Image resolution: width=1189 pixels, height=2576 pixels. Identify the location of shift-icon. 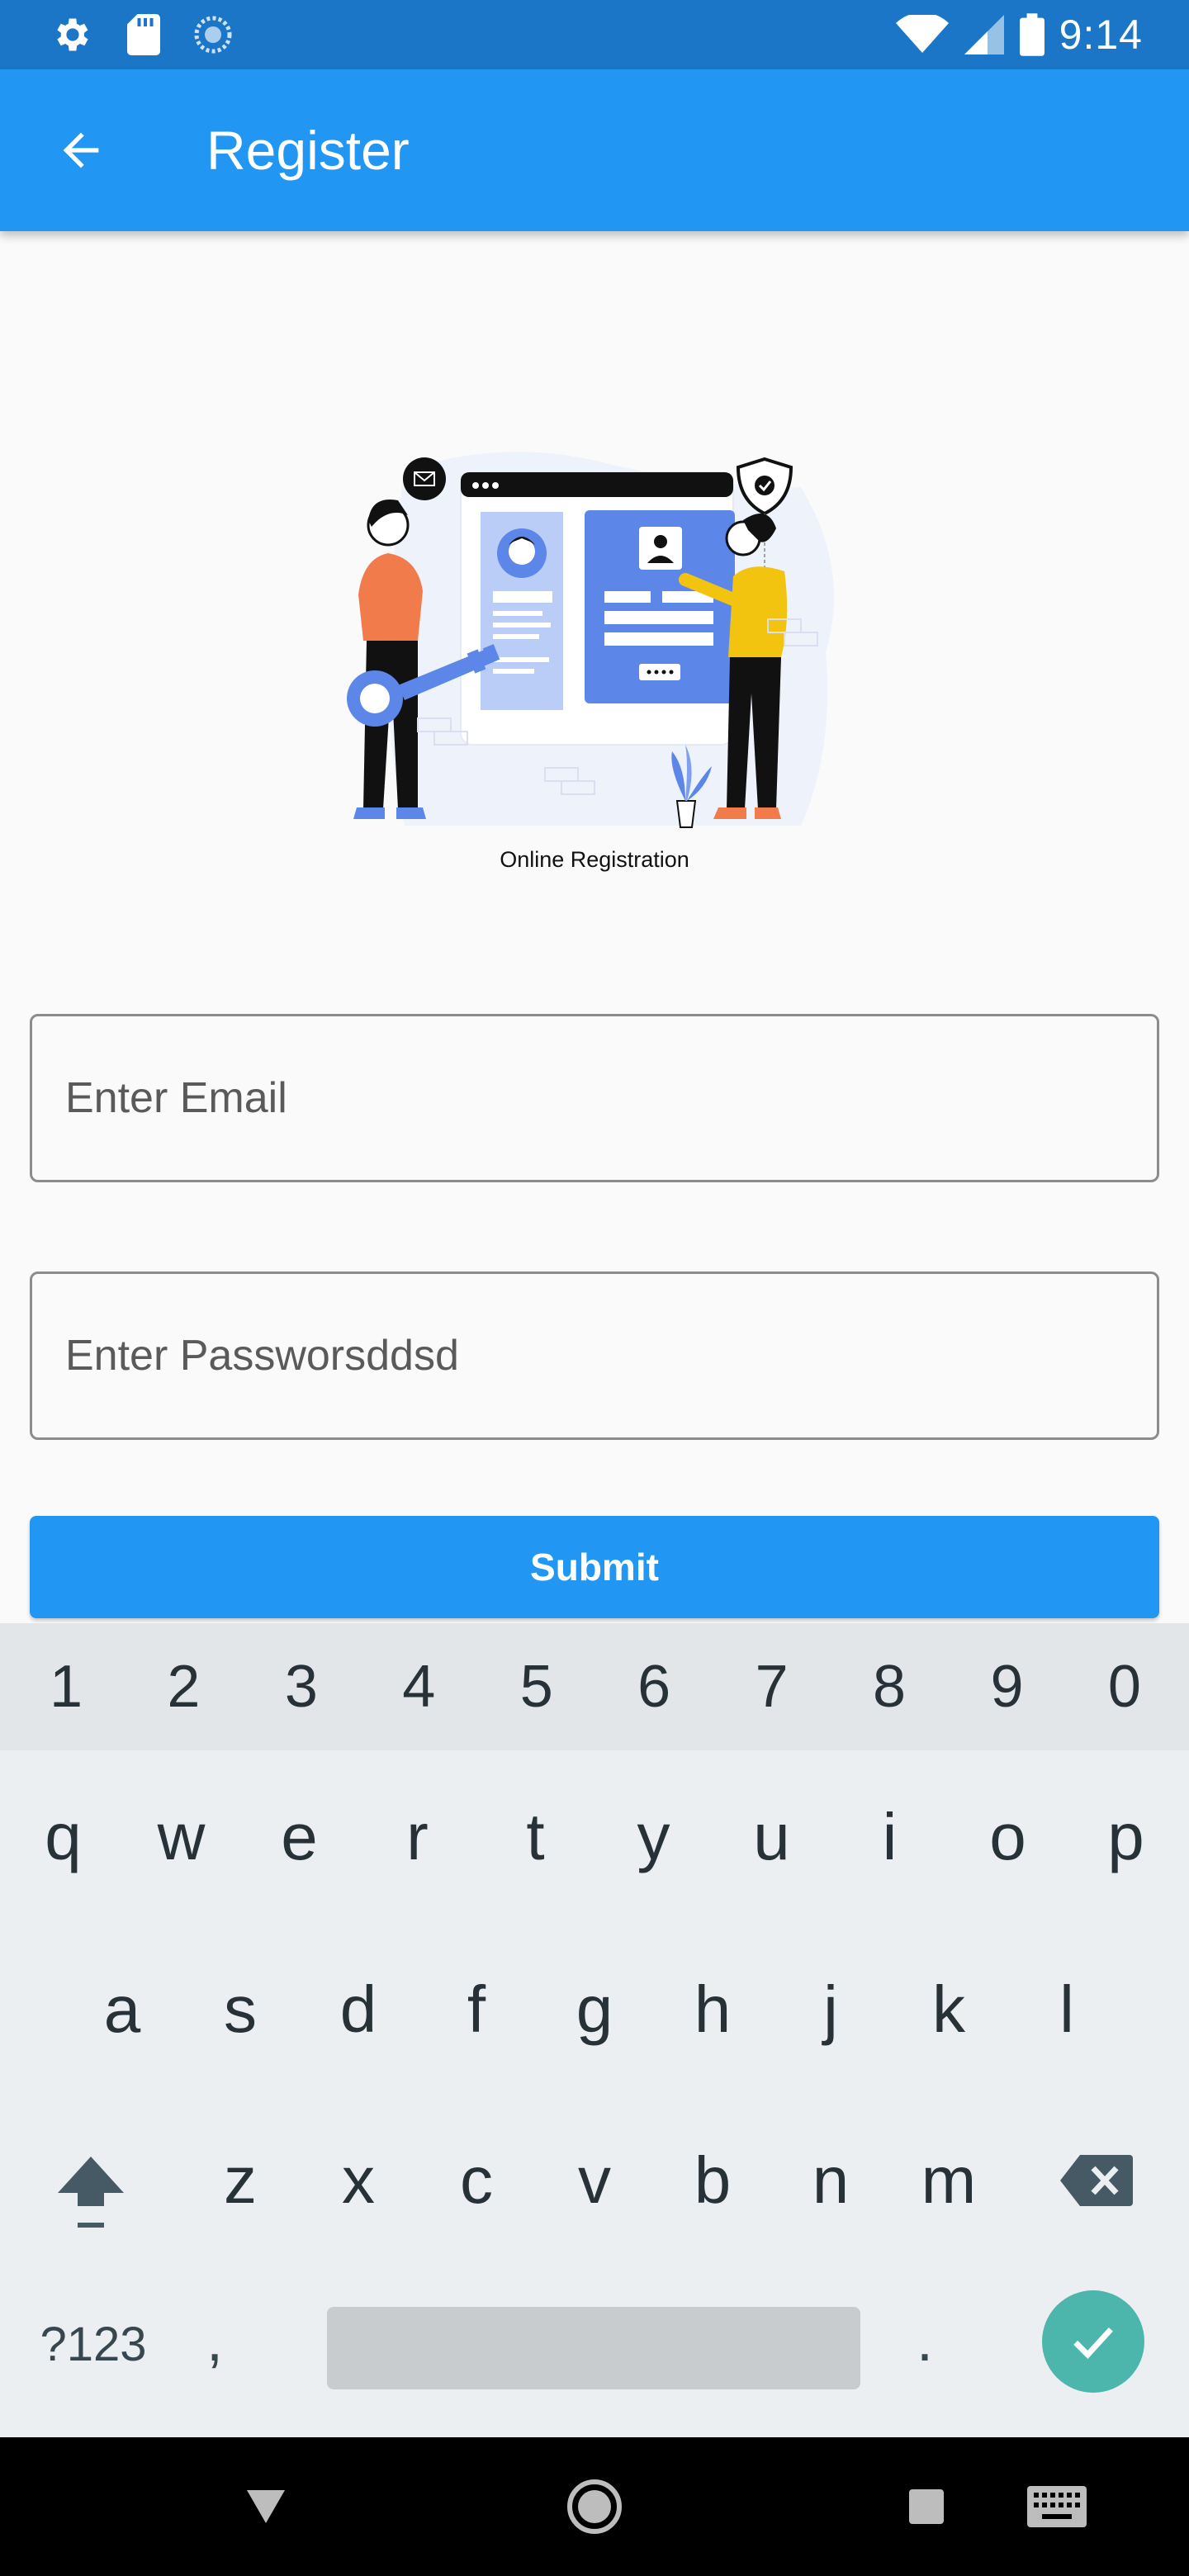
(91, 2192).